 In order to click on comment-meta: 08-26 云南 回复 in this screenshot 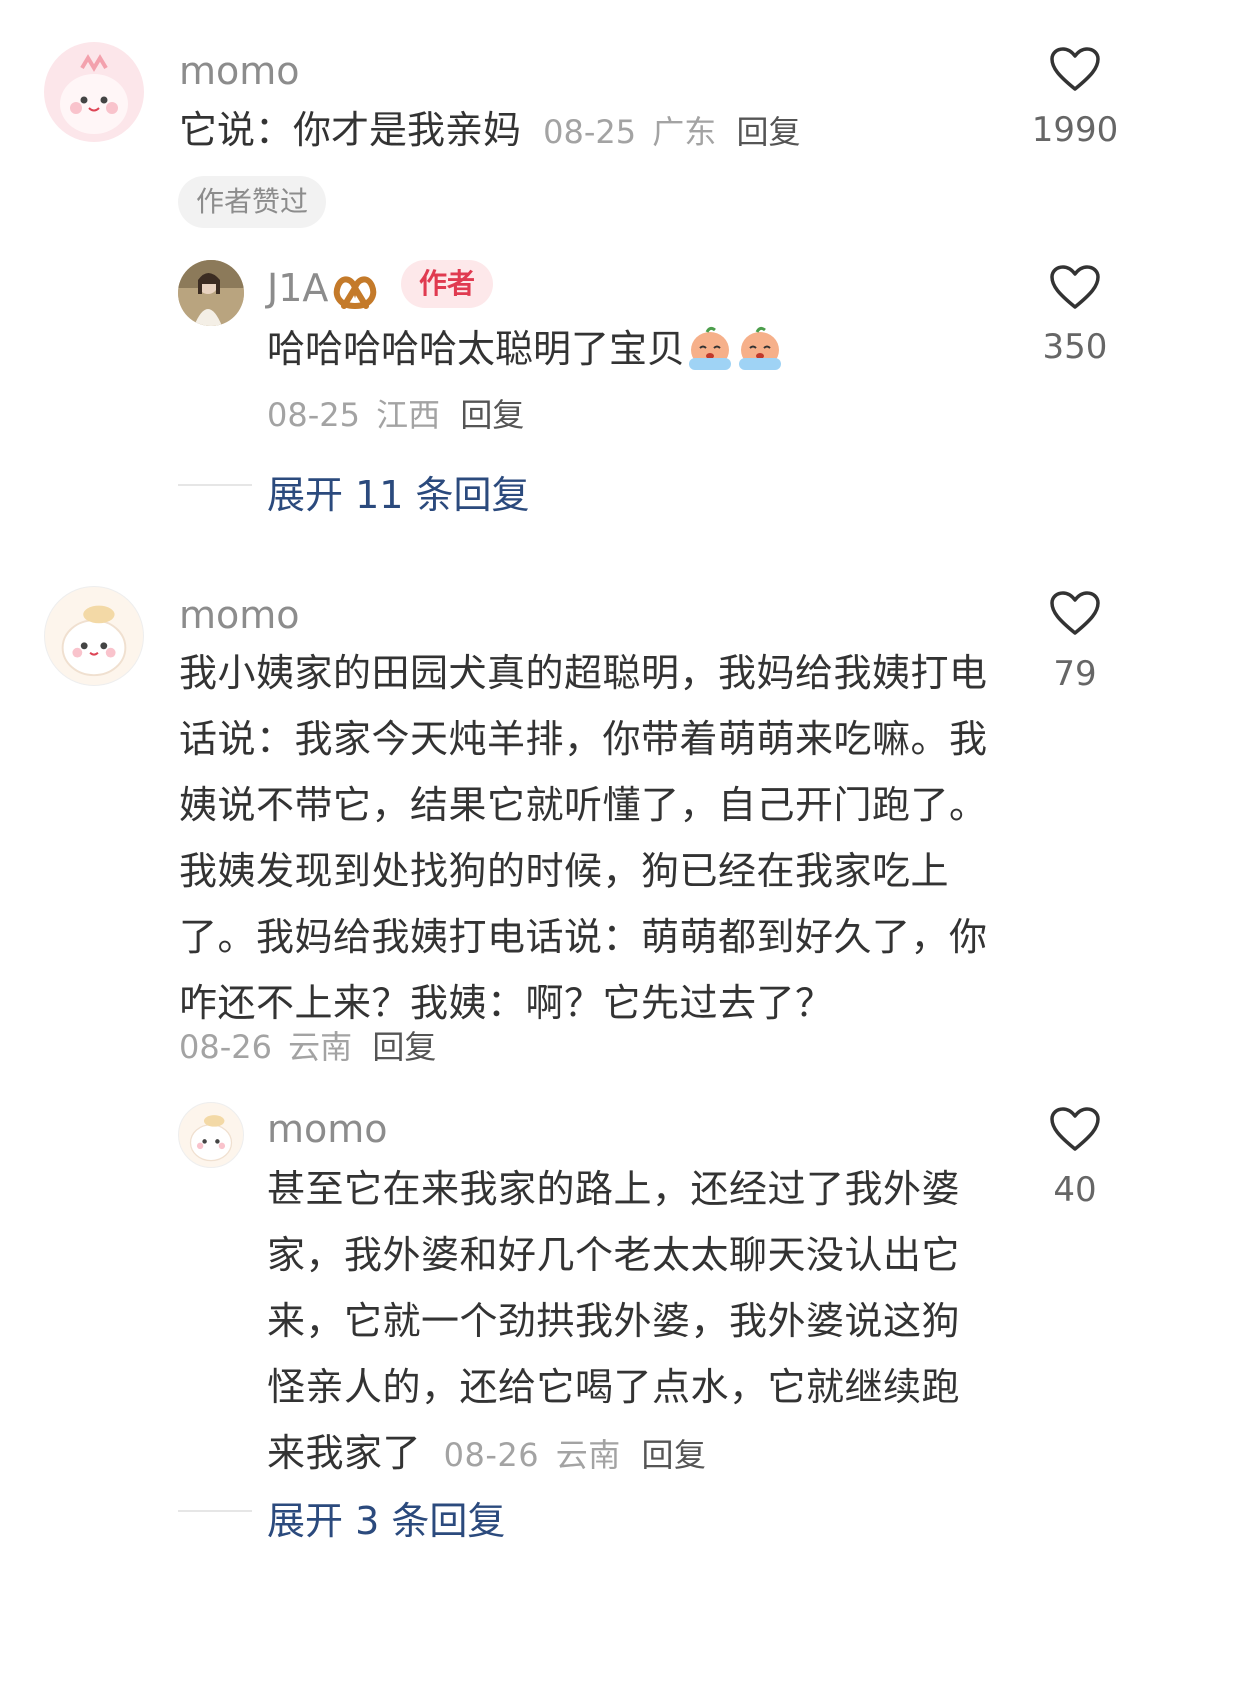, I will do `click(307, 1045)`.